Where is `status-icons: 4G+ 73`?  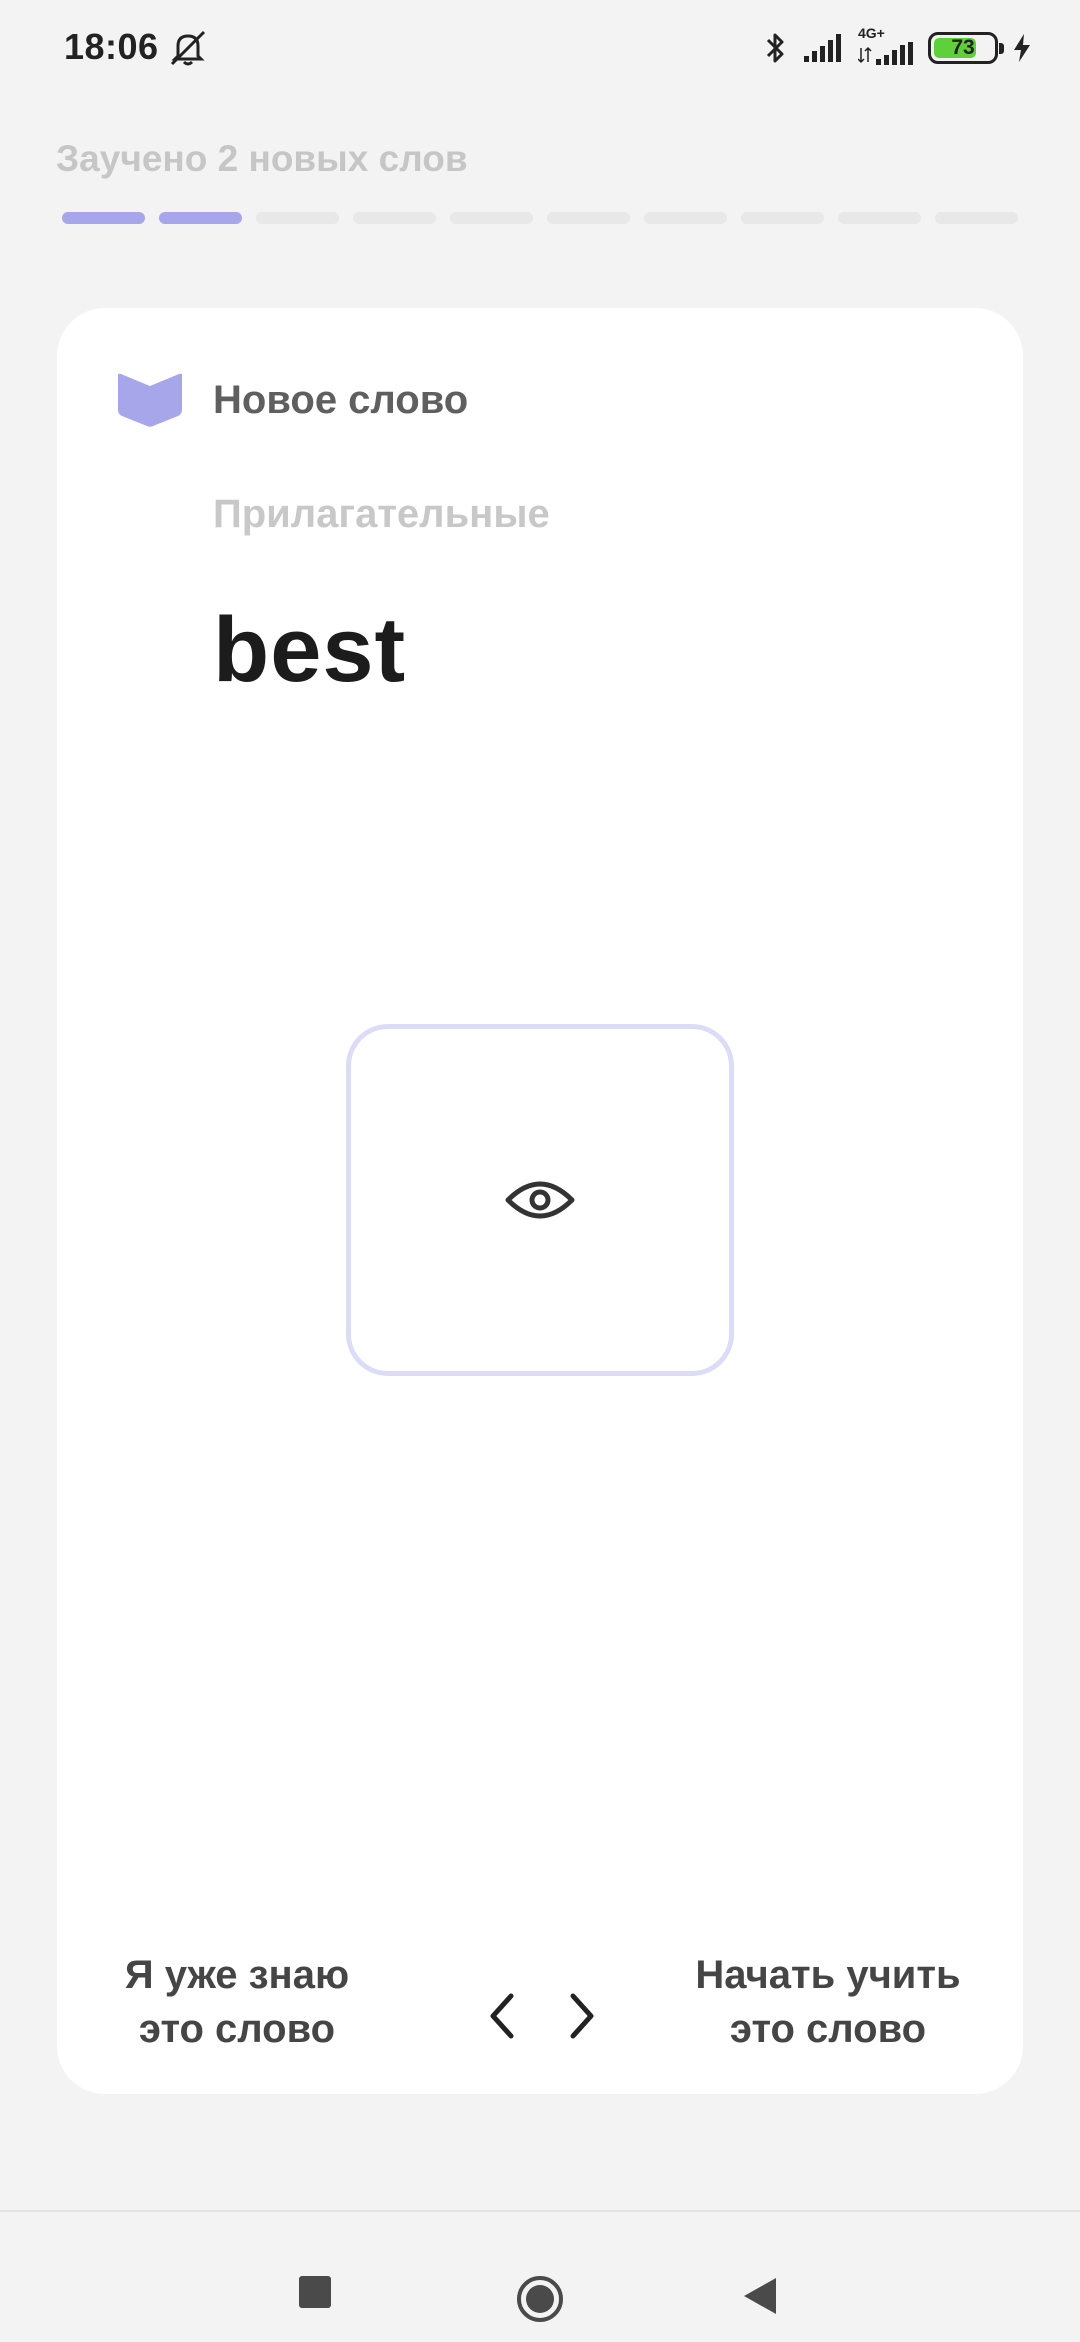 status-icons: 4G+ 73 is located at coordinates (898, 48).